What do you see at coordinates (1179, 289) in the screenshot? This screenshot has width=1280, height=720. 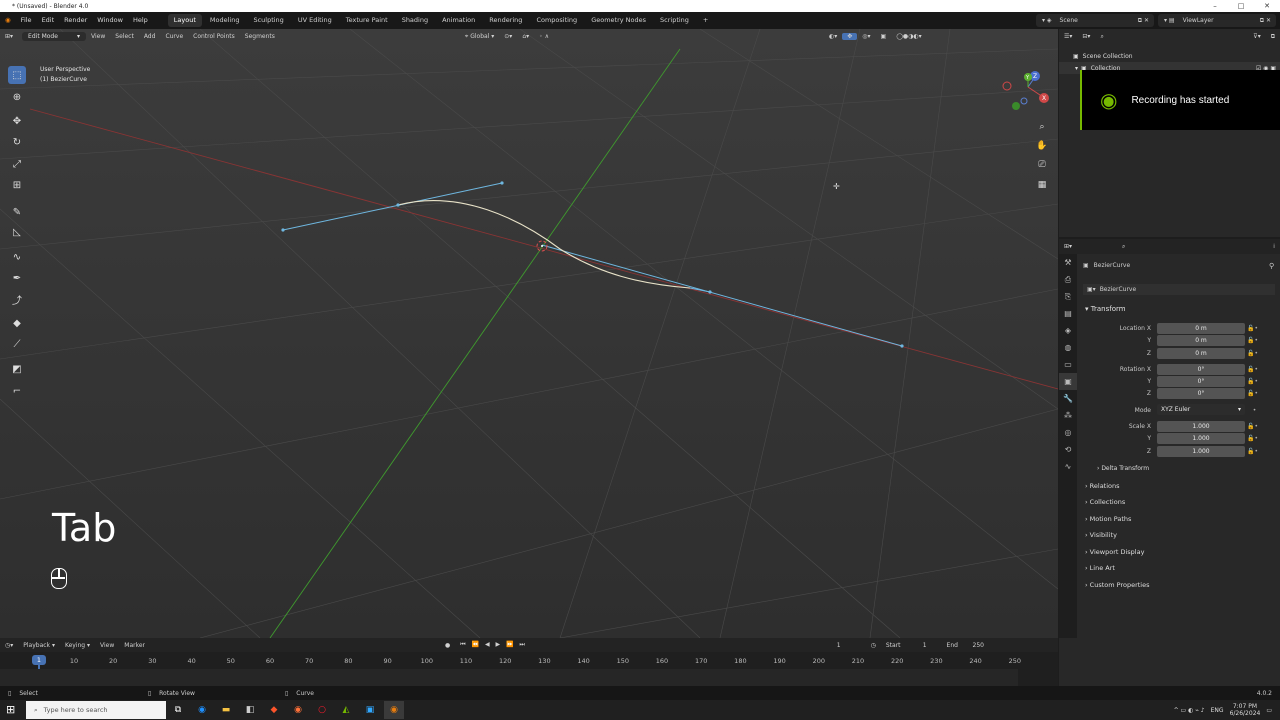 I see `data-block-selector: ▣▾ BezierCurve` at bounding box center [1179, 289].